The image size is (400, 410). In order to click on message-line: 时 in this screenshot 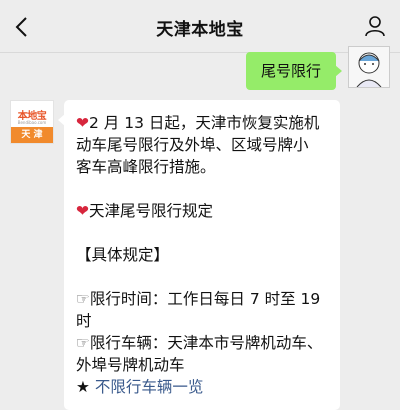, I will do `click(84, 321)`.